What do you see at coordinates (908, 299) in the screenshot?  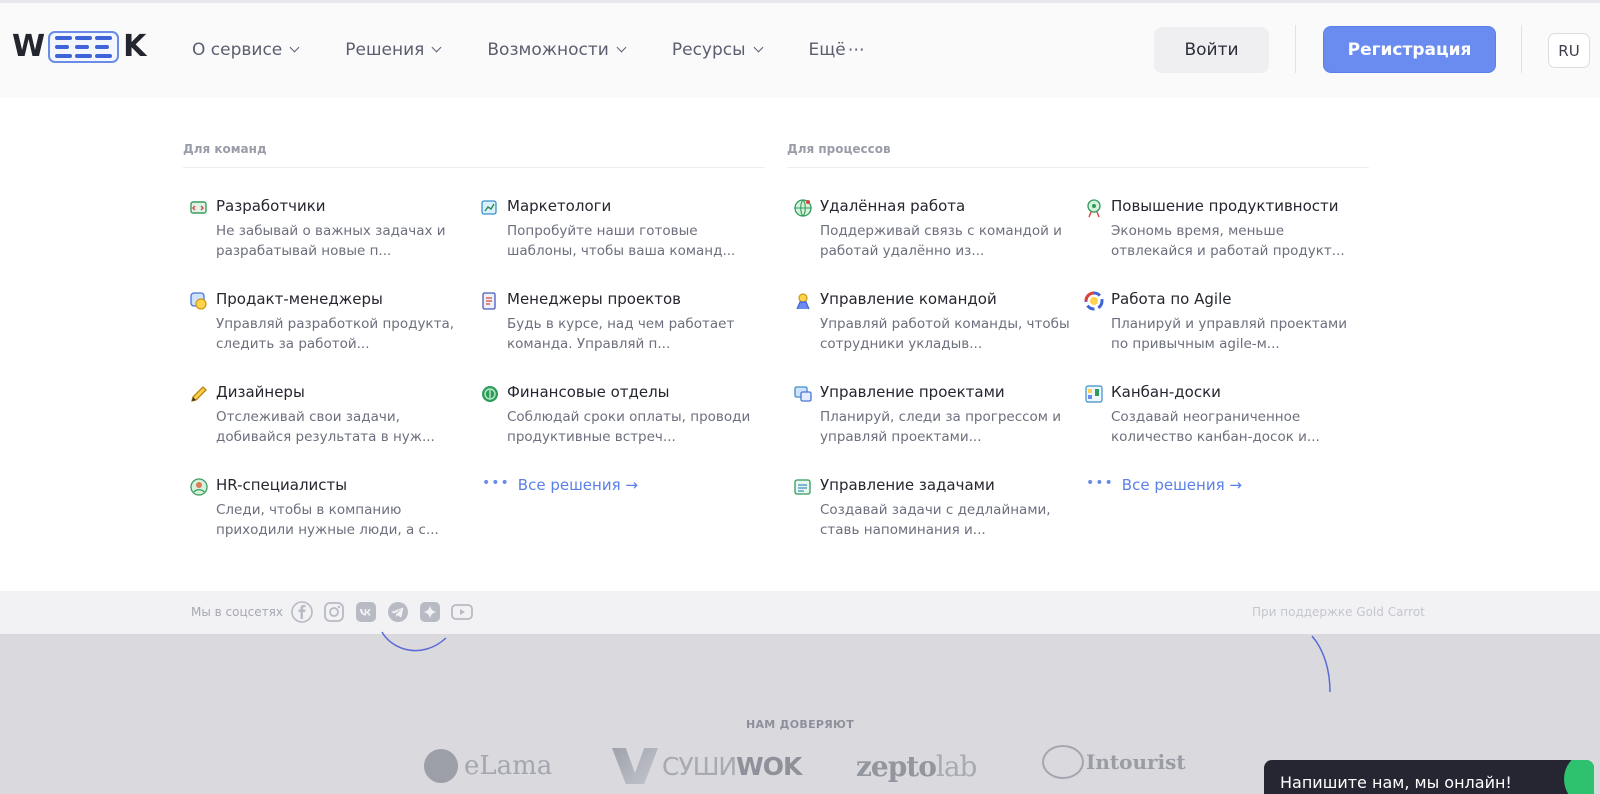 I see `item-title: Управление командой` at bounding box center [908, 299].